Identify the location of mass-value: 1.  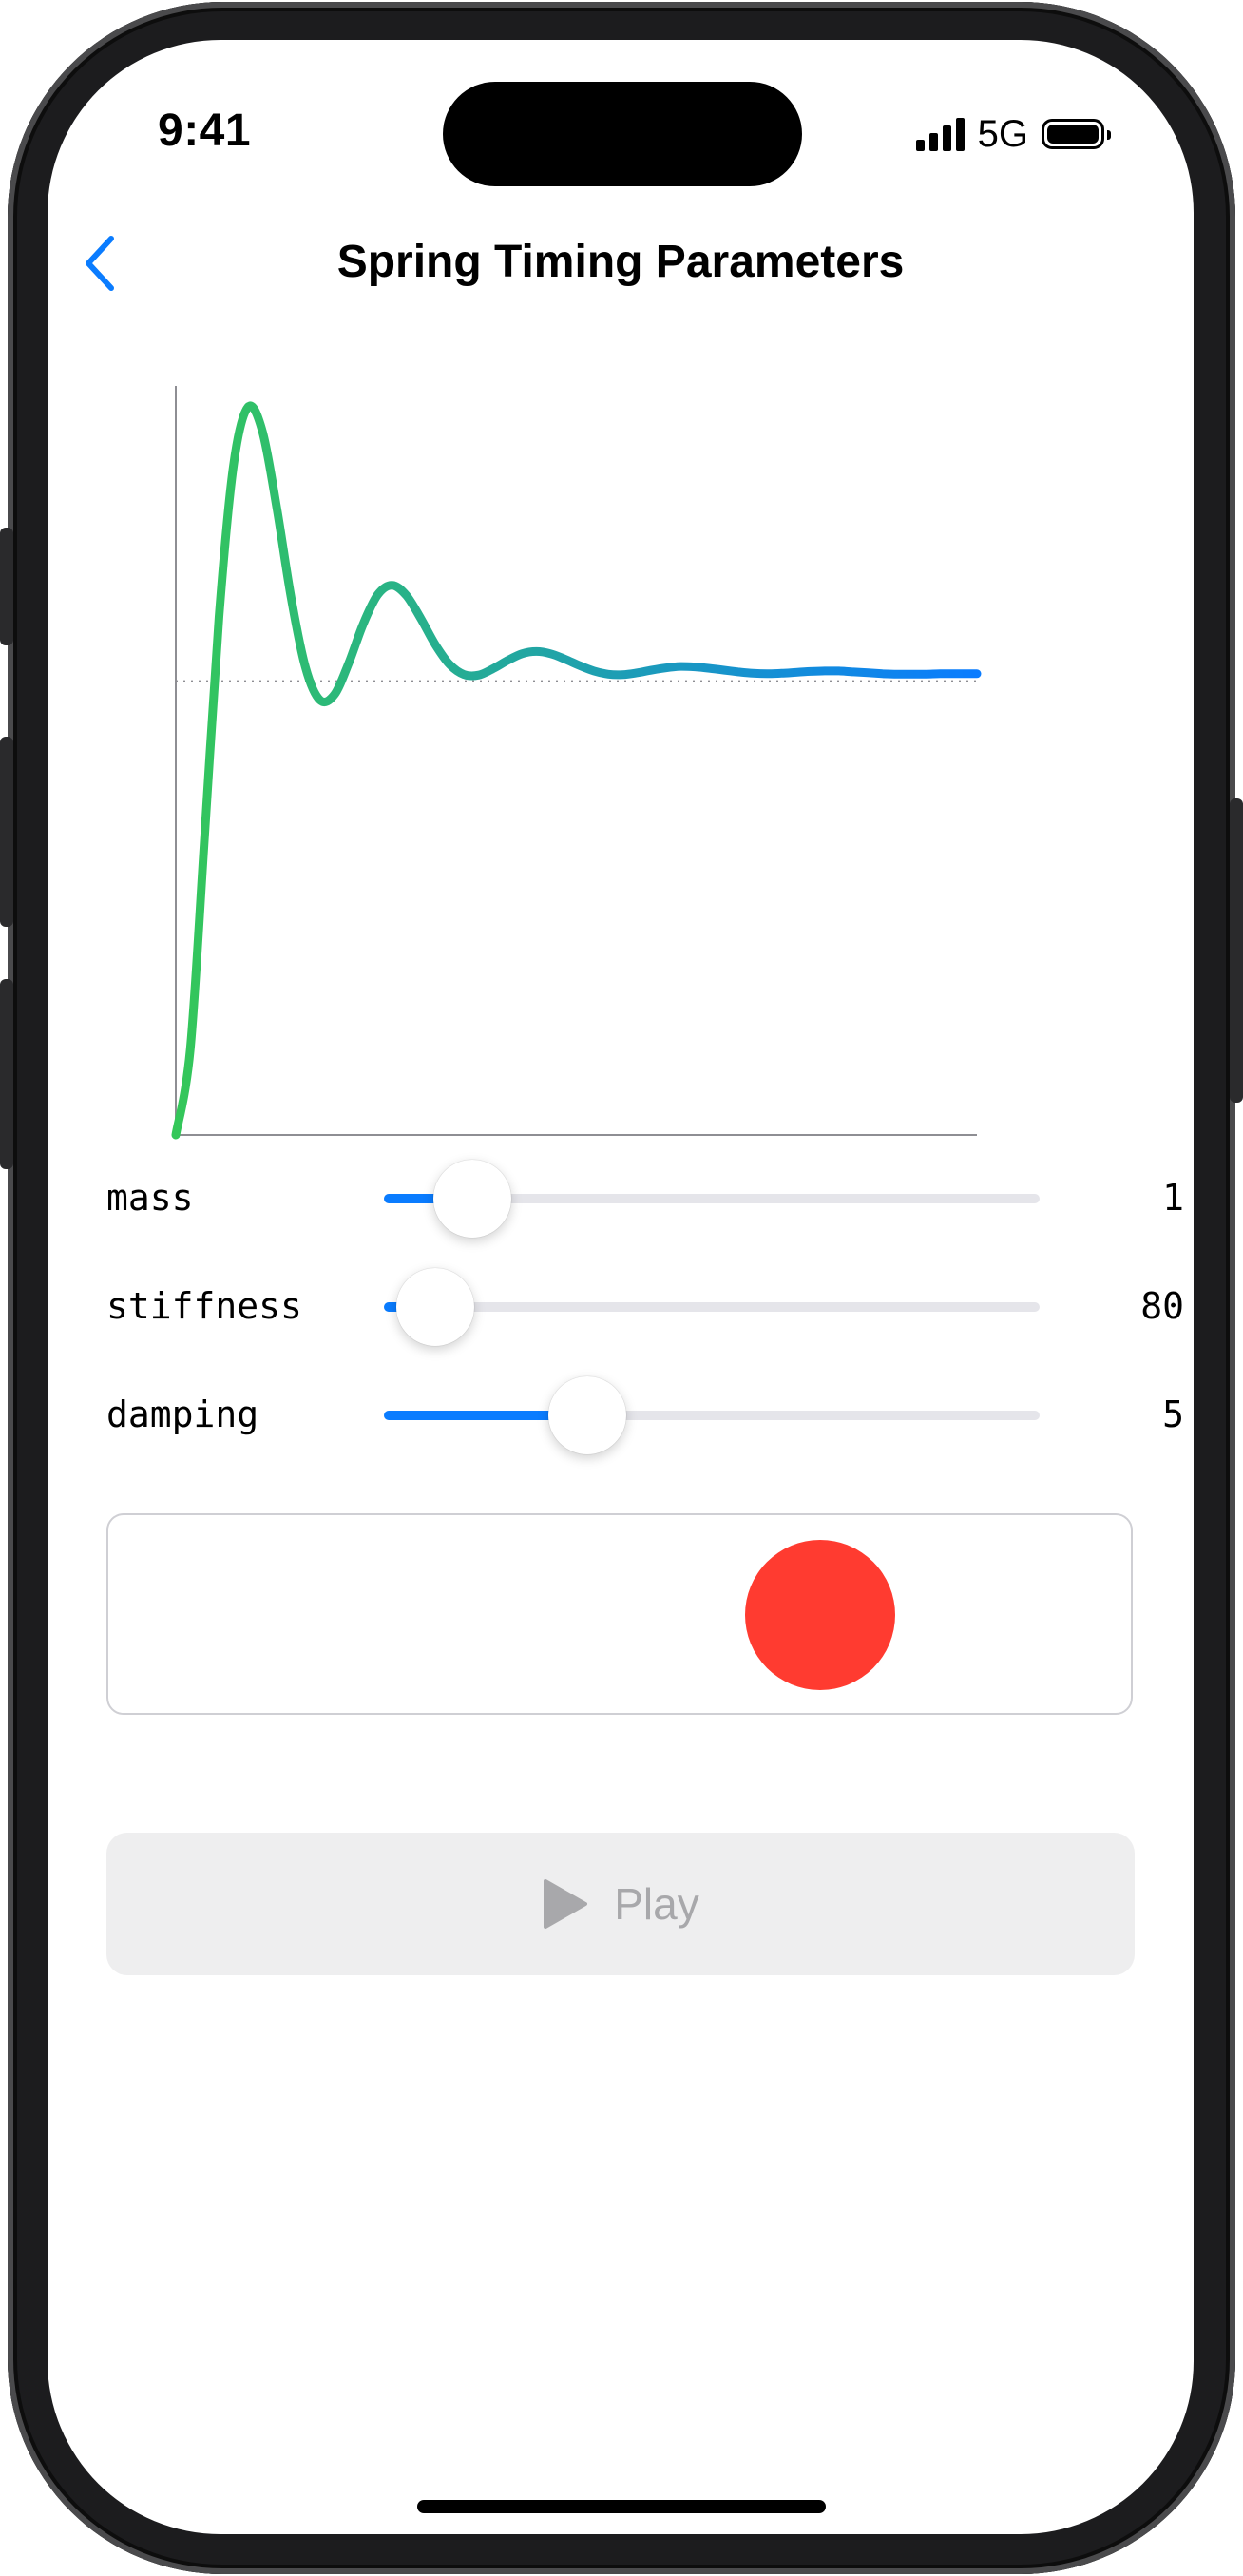
(1173, 1198).